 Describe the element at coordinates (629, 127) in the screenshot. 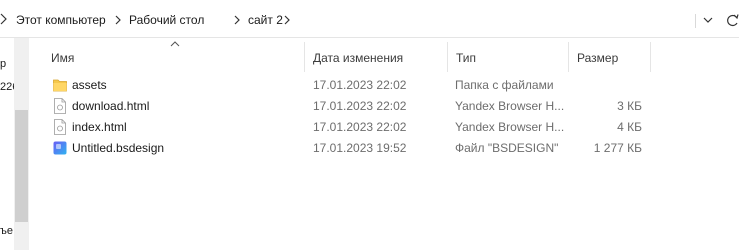

I see `file-size: 4 КБ` at that location.